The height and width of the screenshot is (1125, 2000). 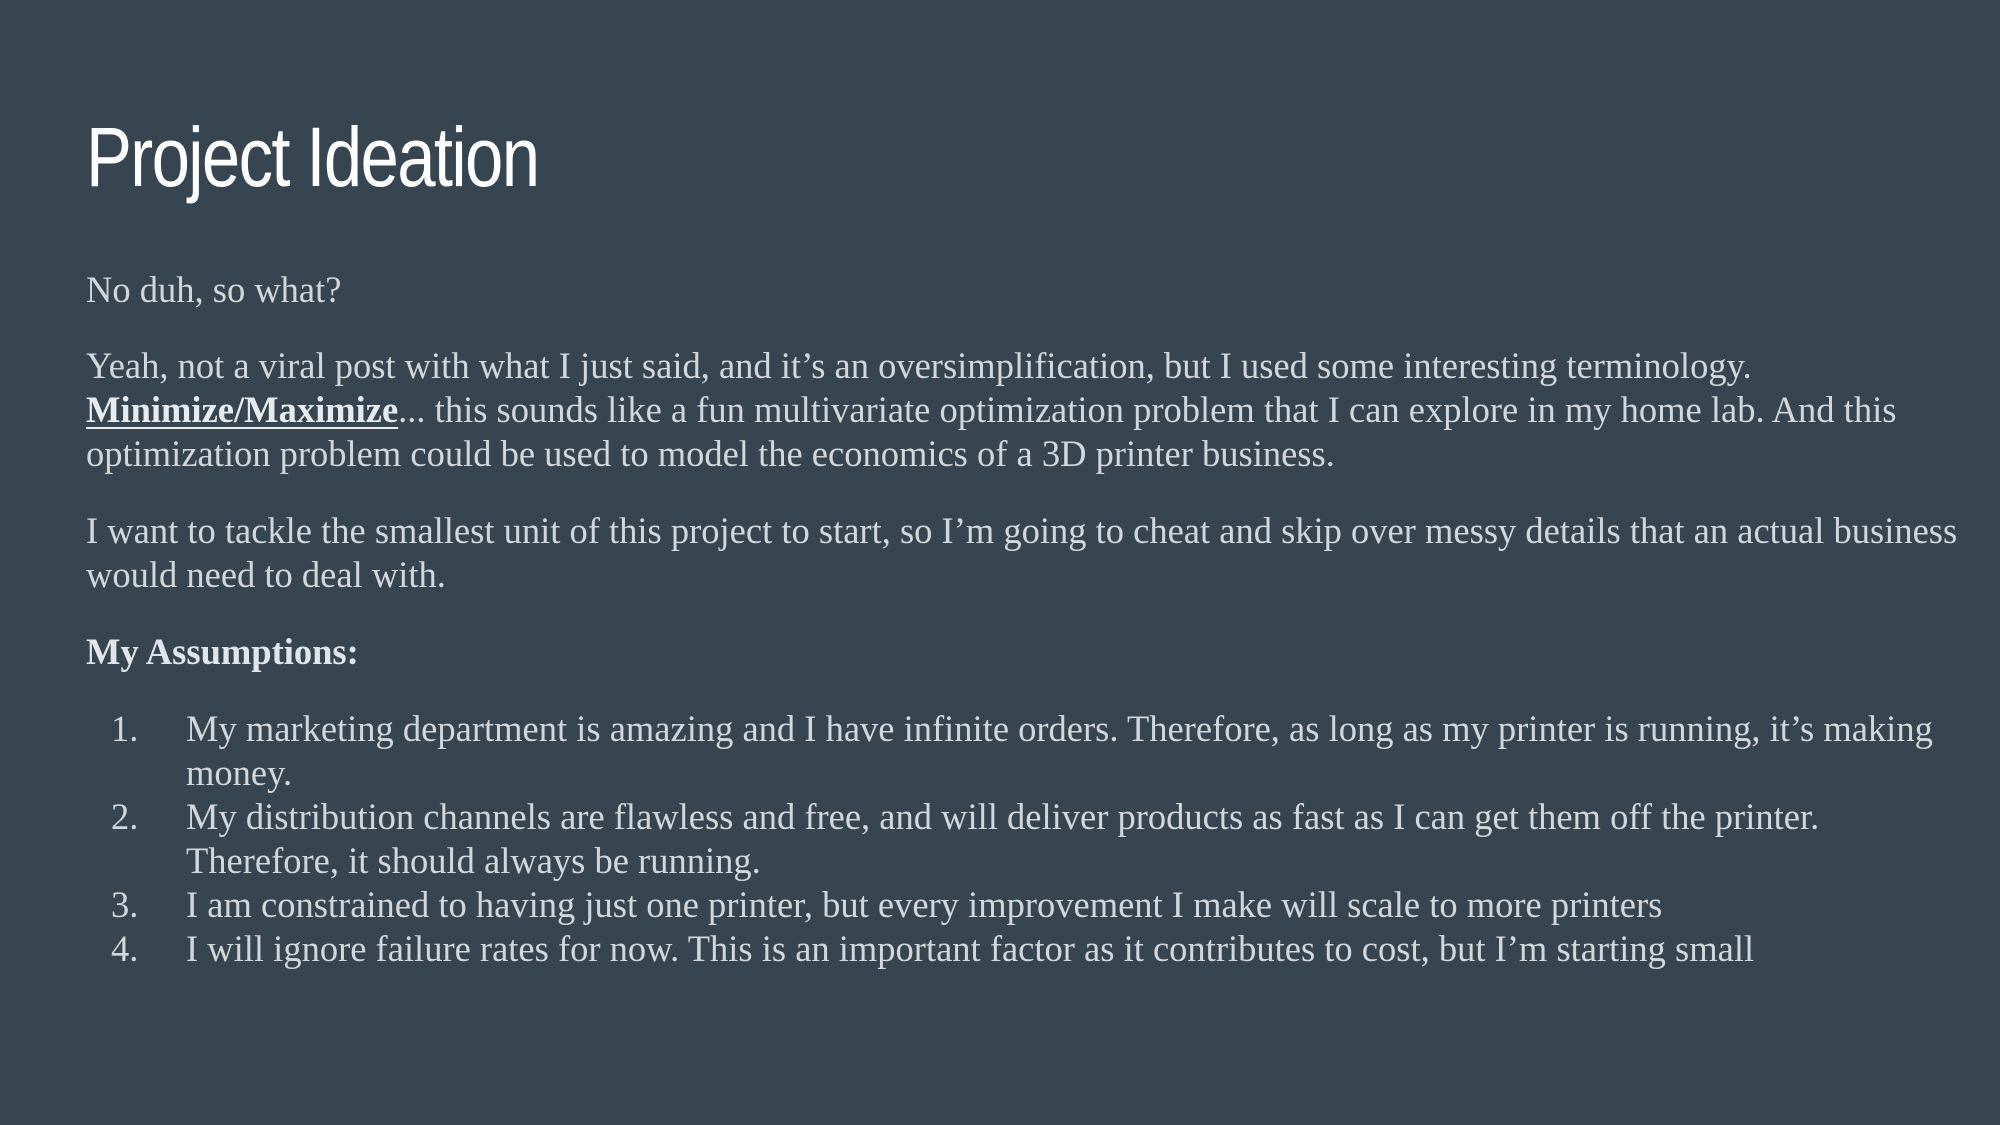 I want to click on assumption-number: 3., so click(x=125, y=904).